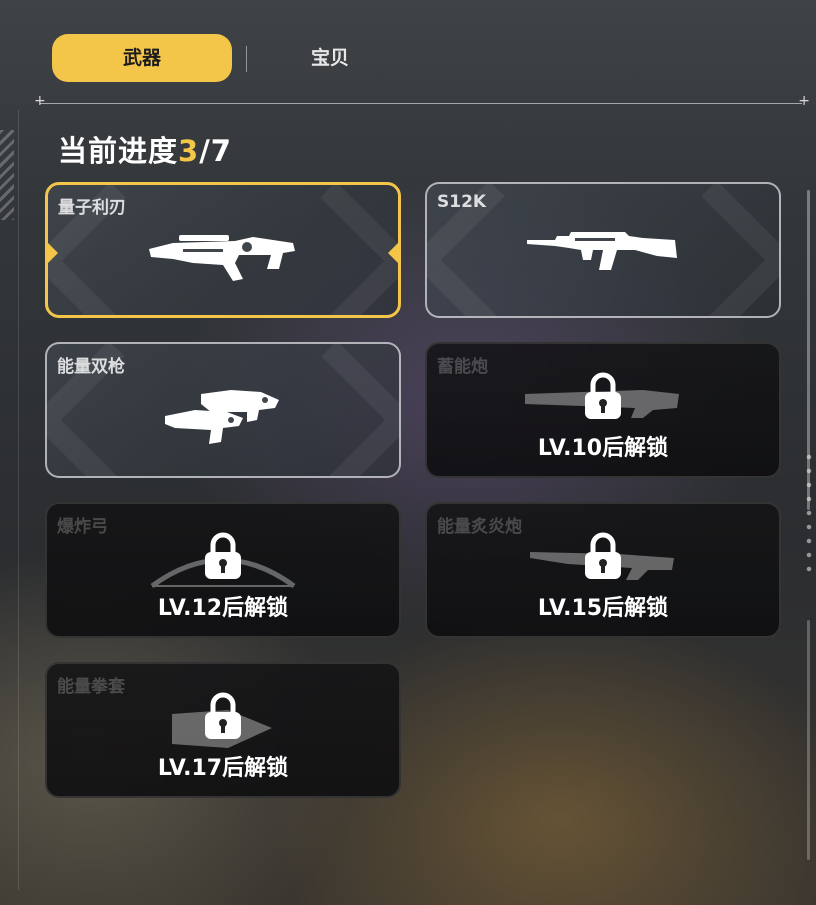 This screenshot has width=816, height=905. Describe the element at coordinates (91, 687) in the screenshot. I see `weapon-name: 能量拳套` at that location.